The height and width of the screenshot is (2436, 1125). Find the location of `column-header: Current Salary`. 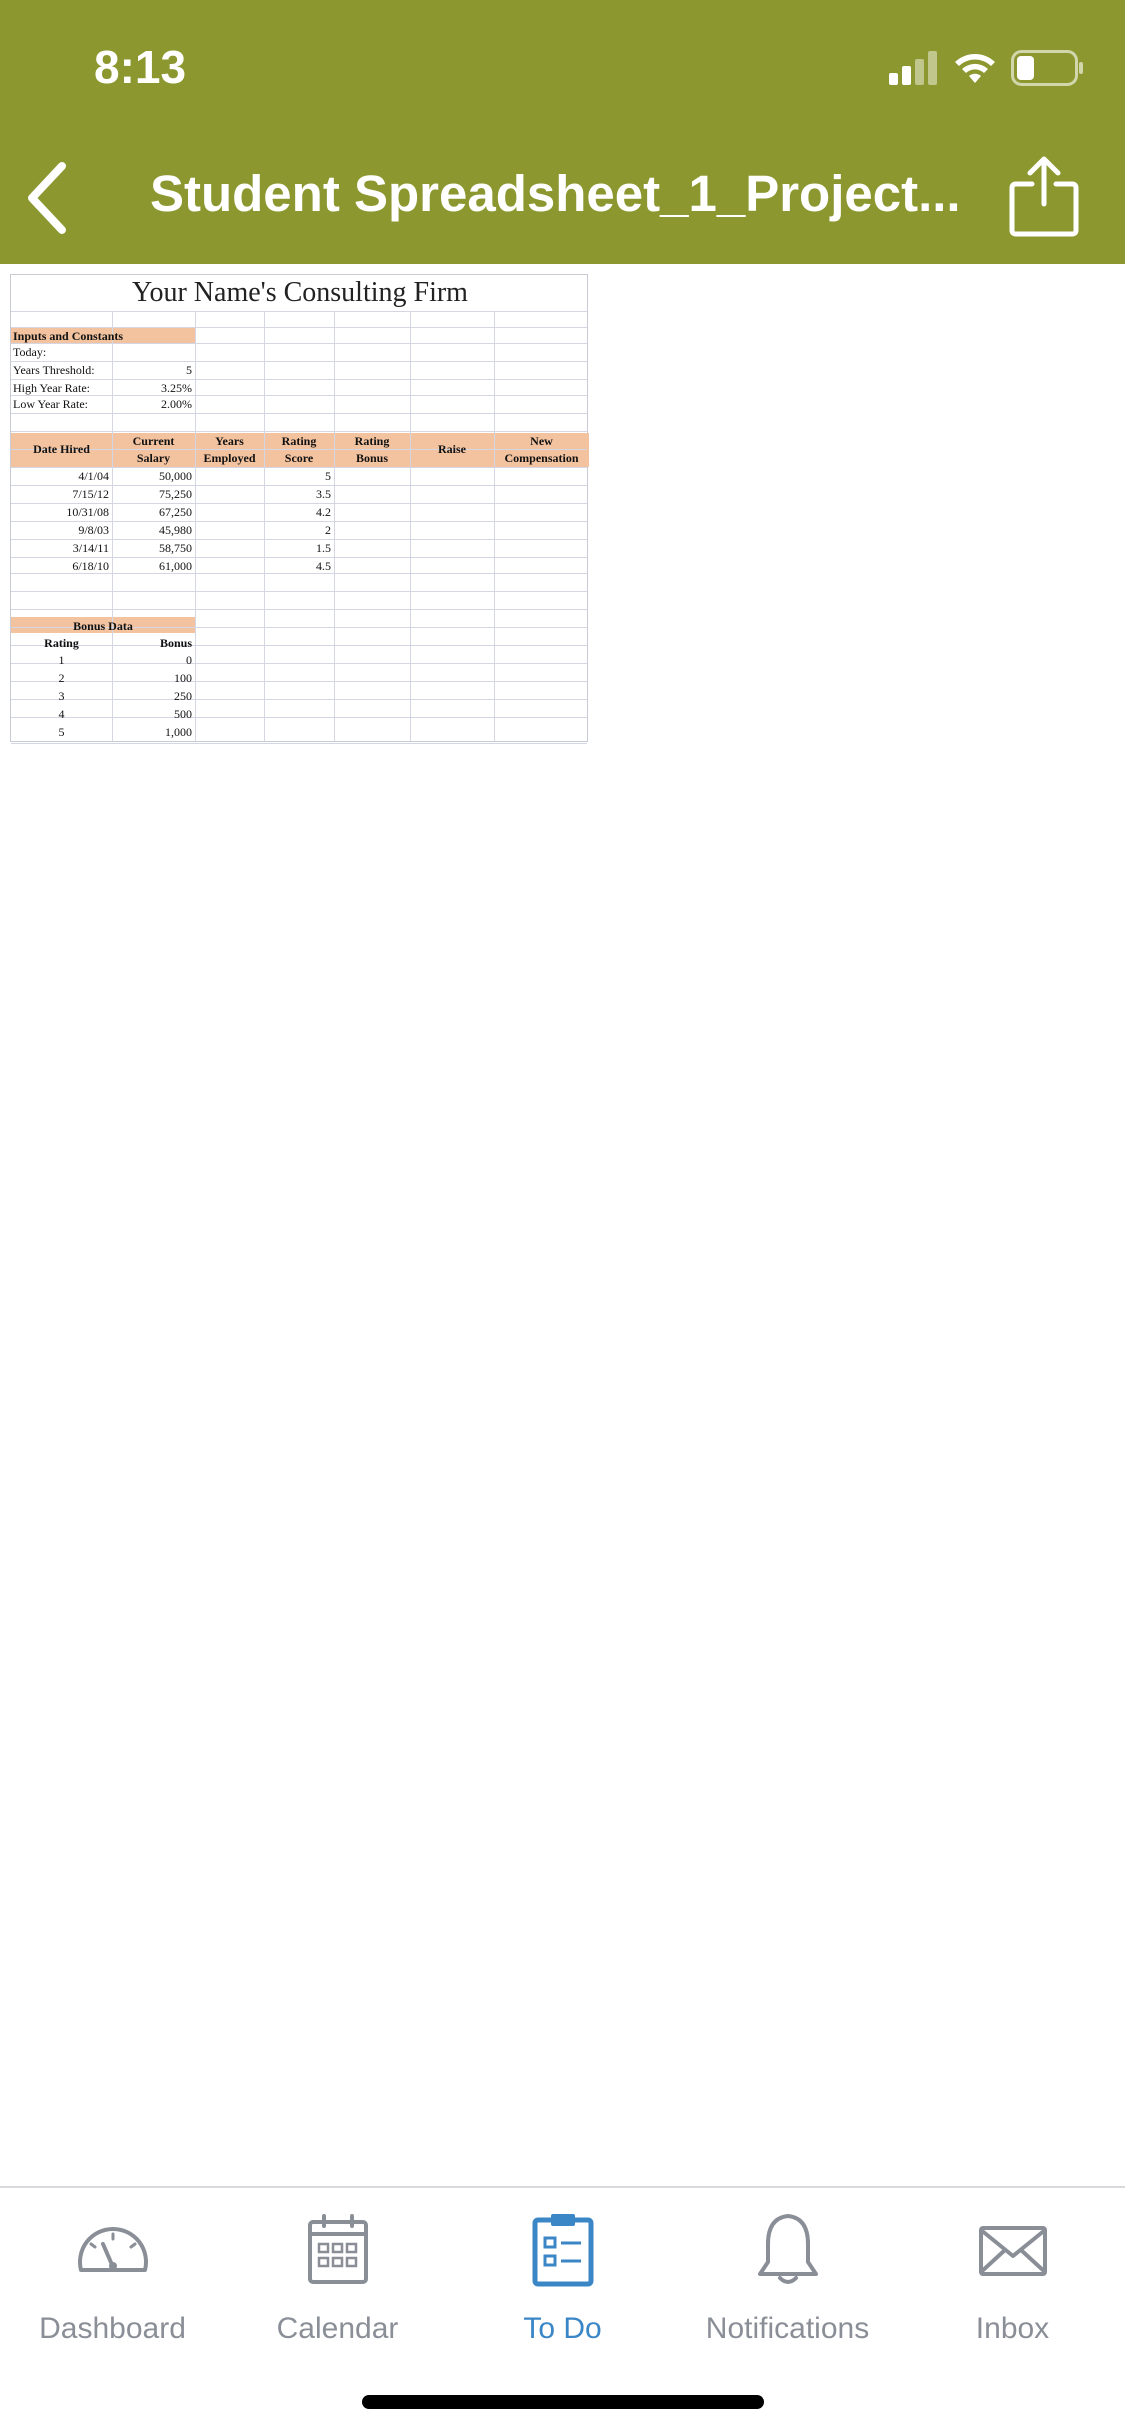

column-header: Current Salary is located at coordinates (153, 450).